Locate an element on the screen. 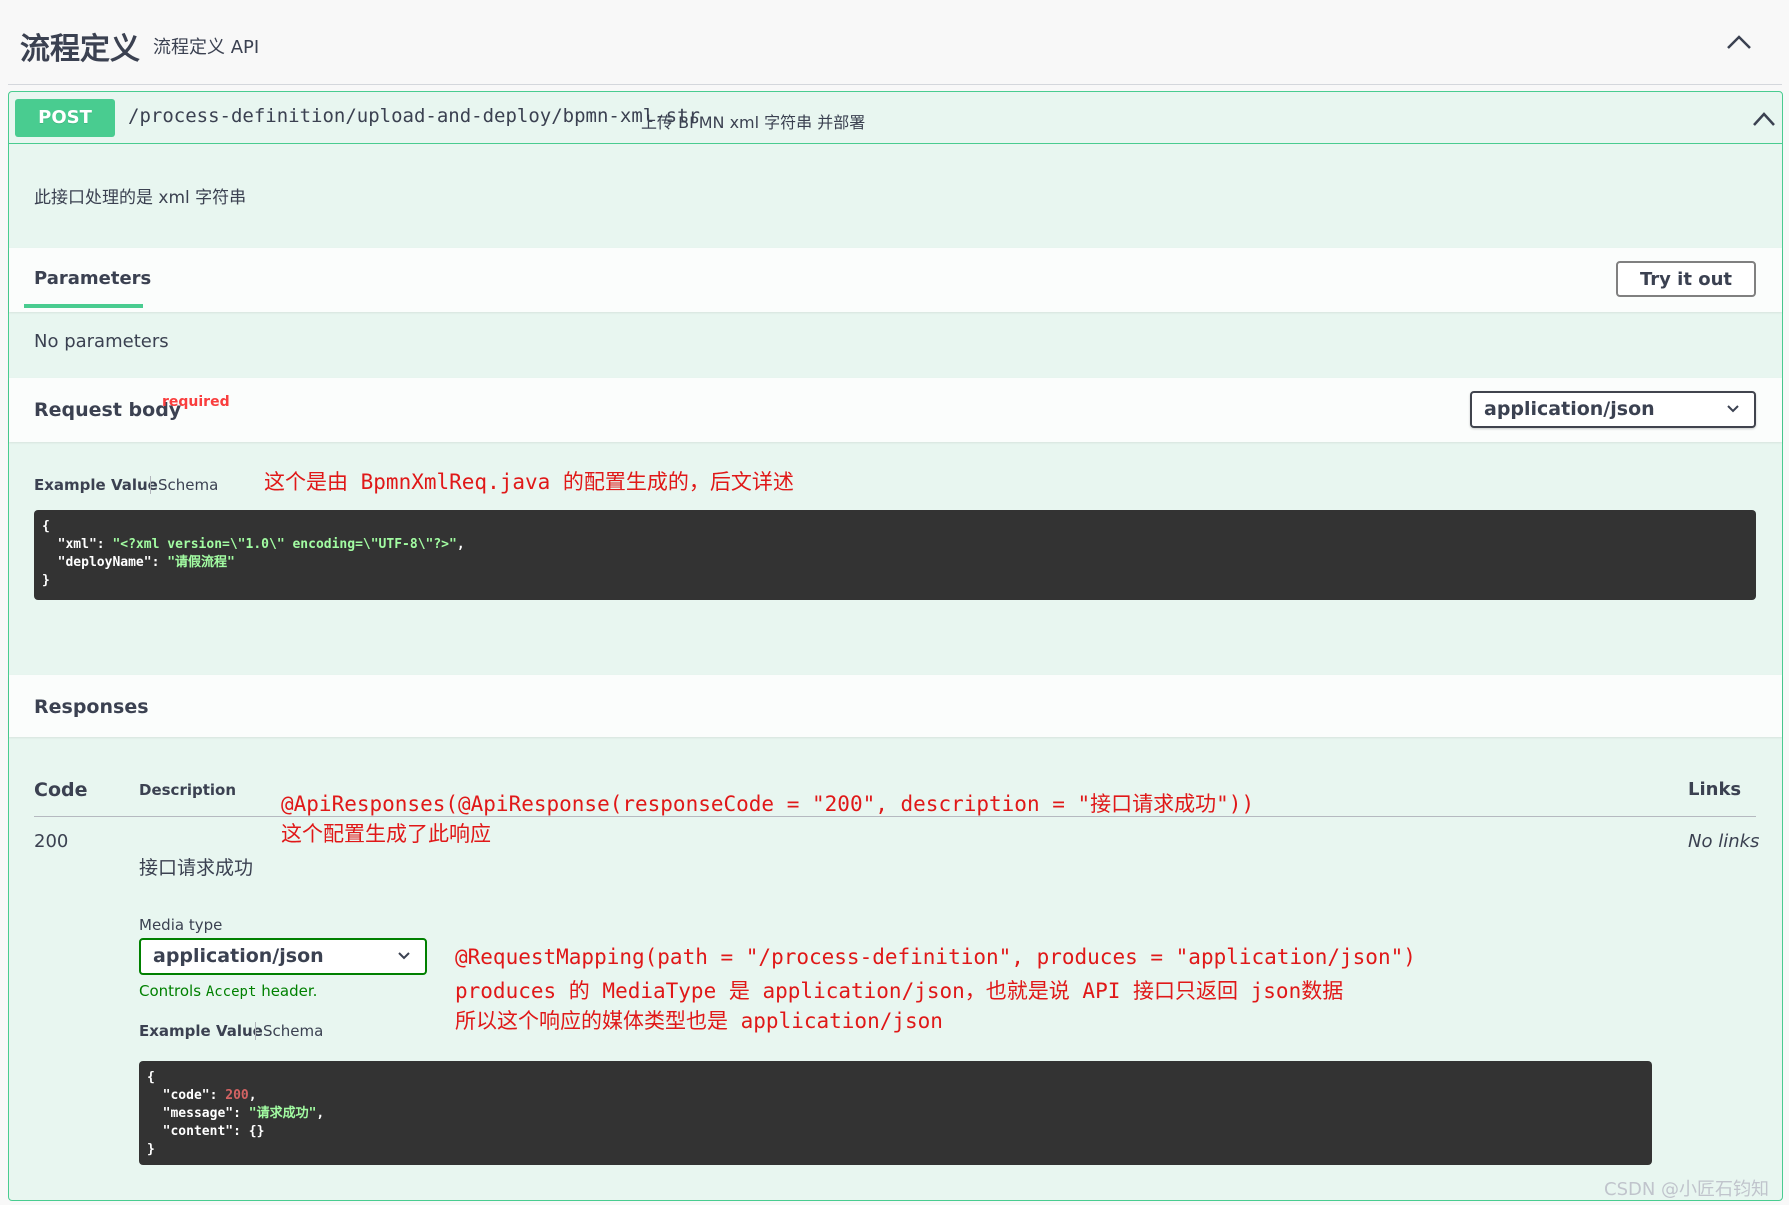 The width and height of the screenshot is (1789, 1205). response-media-type-value: application/json is located at coordinates (238, 956).